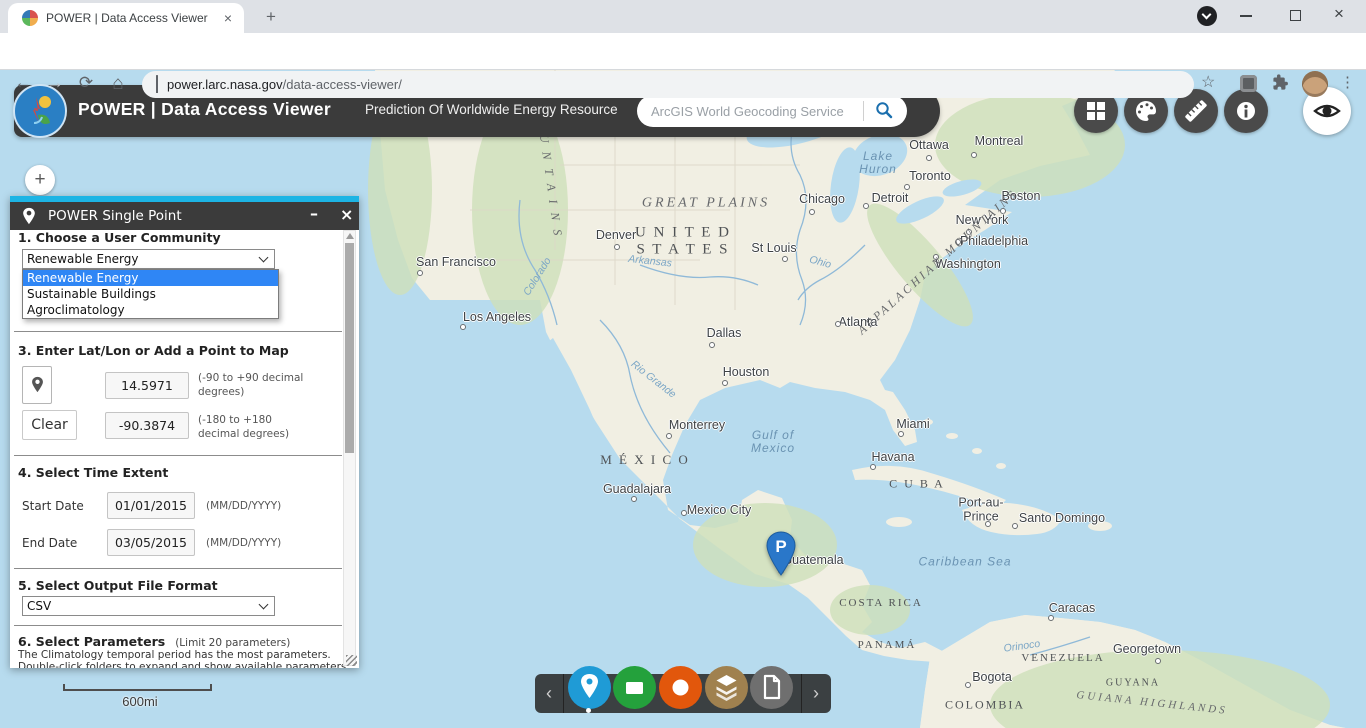 The width and height of the screenshot is (1366, 728). Describe the element at coordinates (899, 522) in the screenshot. I see `island-jamaica` at that location.